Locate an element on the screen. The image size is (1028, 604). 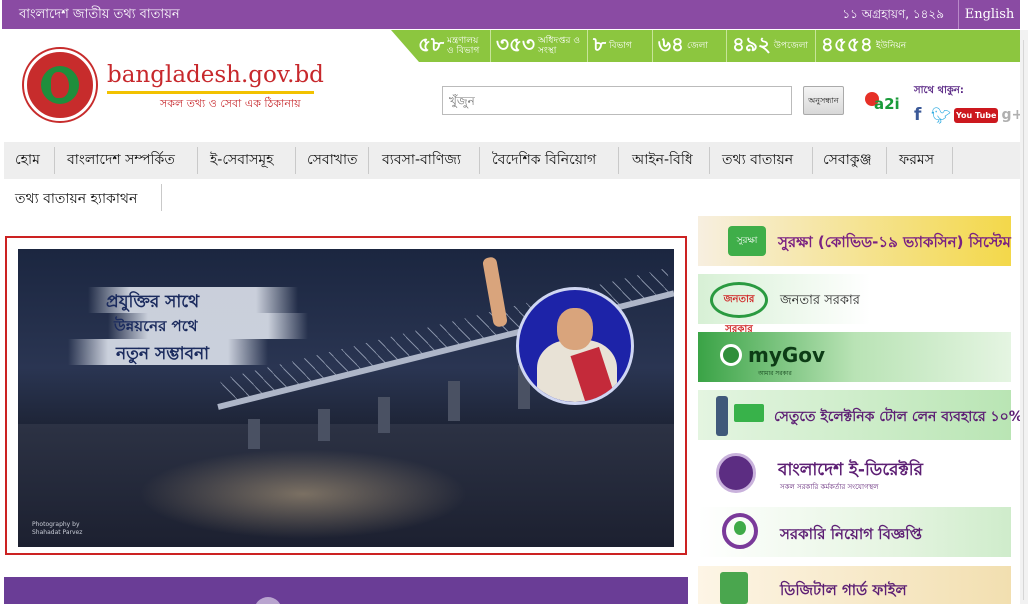
guard-file-banner: ডিজিটাল গার্ড ফাইল is located at coordinates (854, 585).